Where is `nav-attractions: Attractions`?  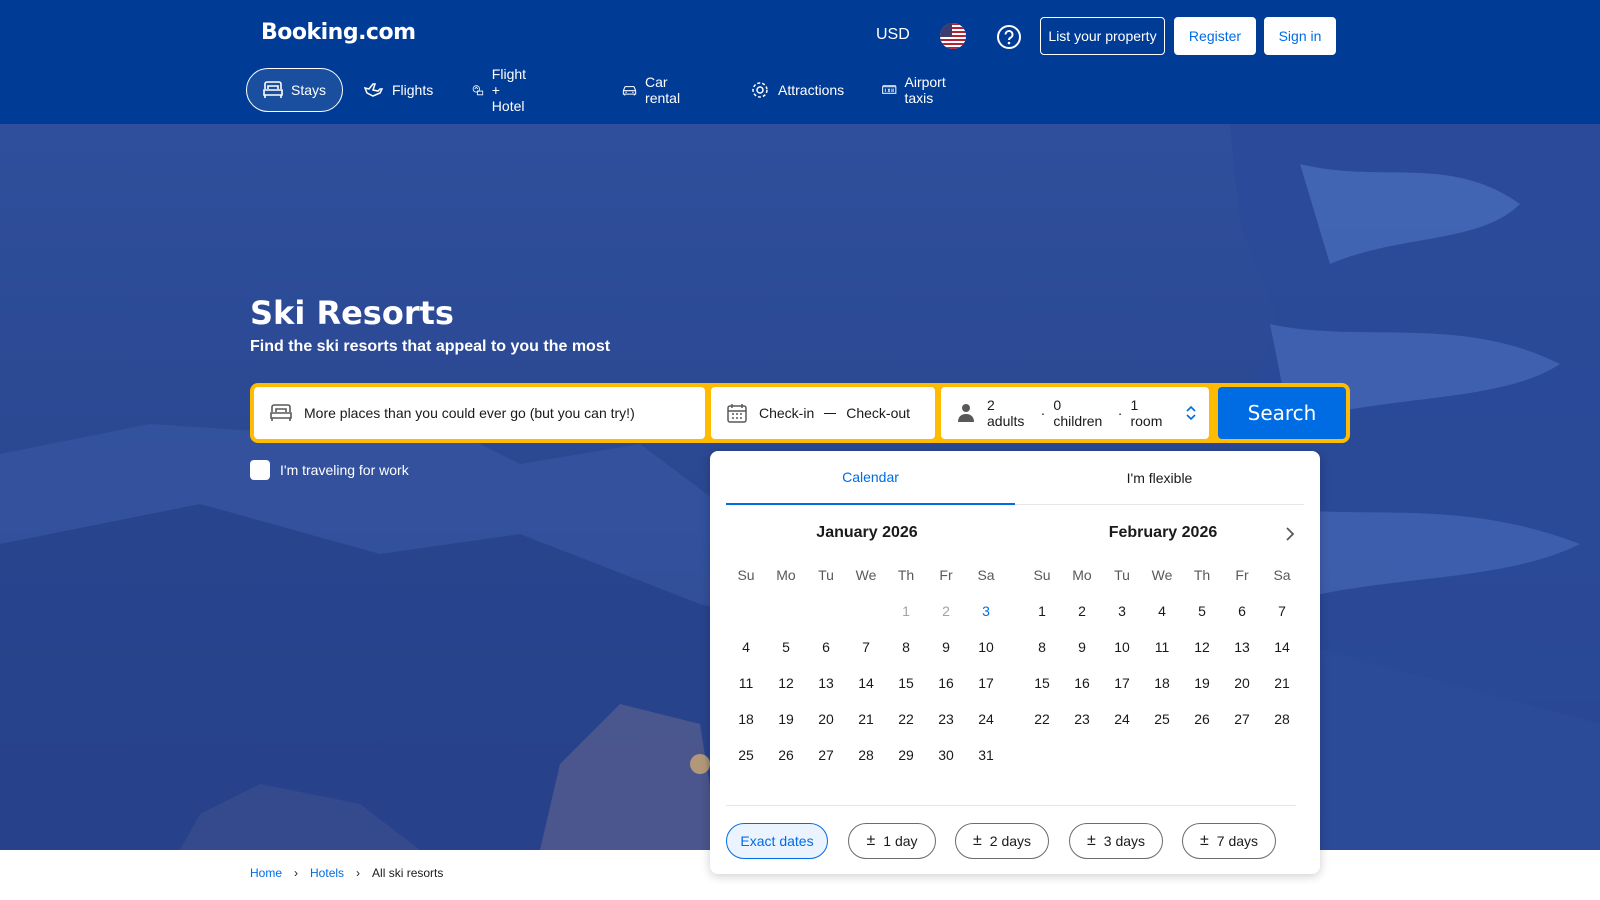 nav-attractions: Attractions is located at coordinates (797, 90).